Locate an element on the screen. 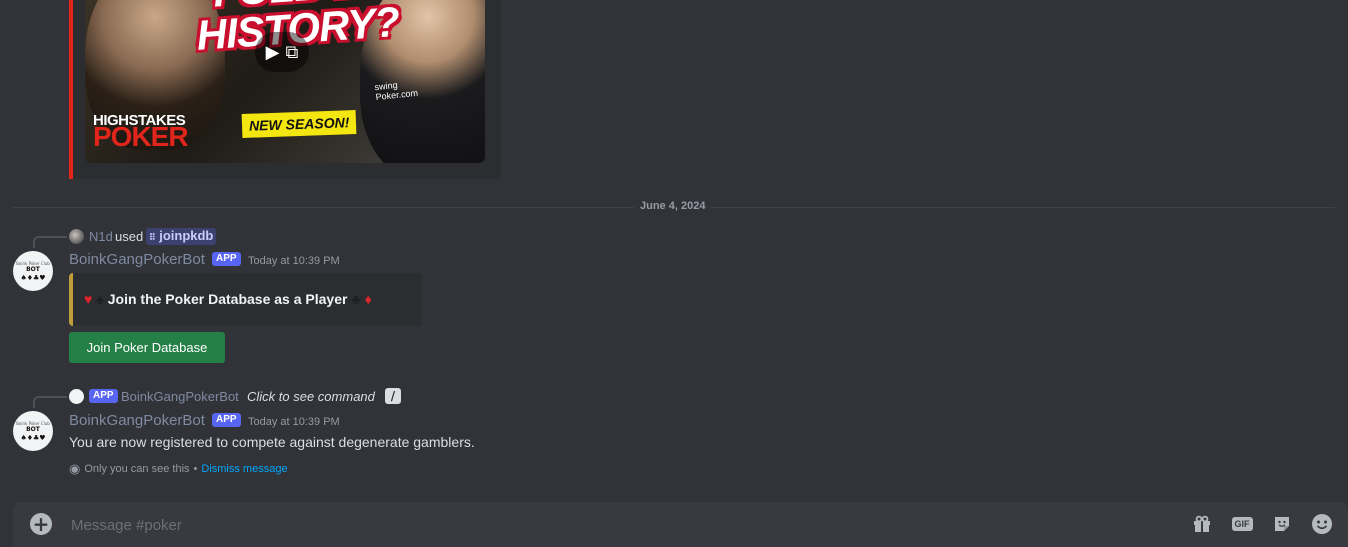  embed-title: Join the Poker Database as a Player is located at coordinates (227, 299).